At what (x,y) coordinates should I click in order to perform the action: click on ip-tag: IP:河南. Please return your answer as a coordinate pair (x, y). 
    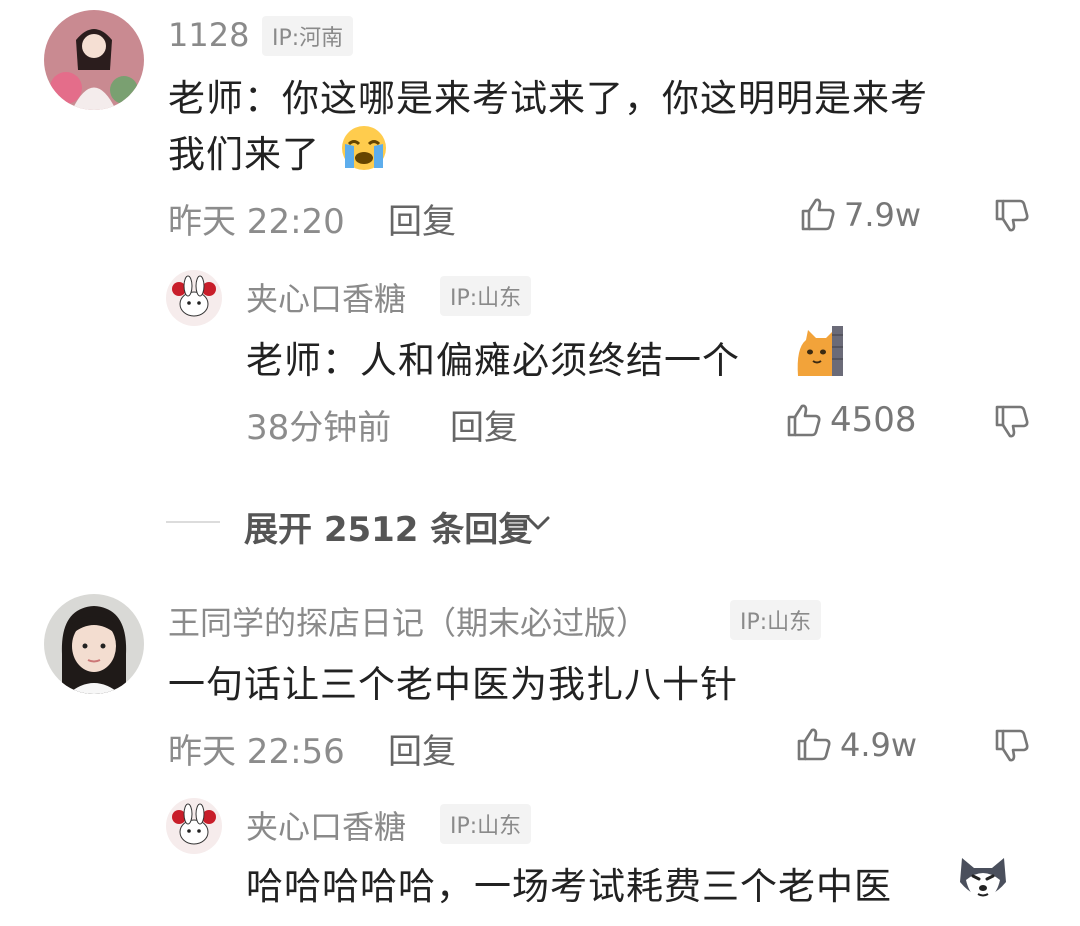
    Looking at the image, I should click on (308, 36).